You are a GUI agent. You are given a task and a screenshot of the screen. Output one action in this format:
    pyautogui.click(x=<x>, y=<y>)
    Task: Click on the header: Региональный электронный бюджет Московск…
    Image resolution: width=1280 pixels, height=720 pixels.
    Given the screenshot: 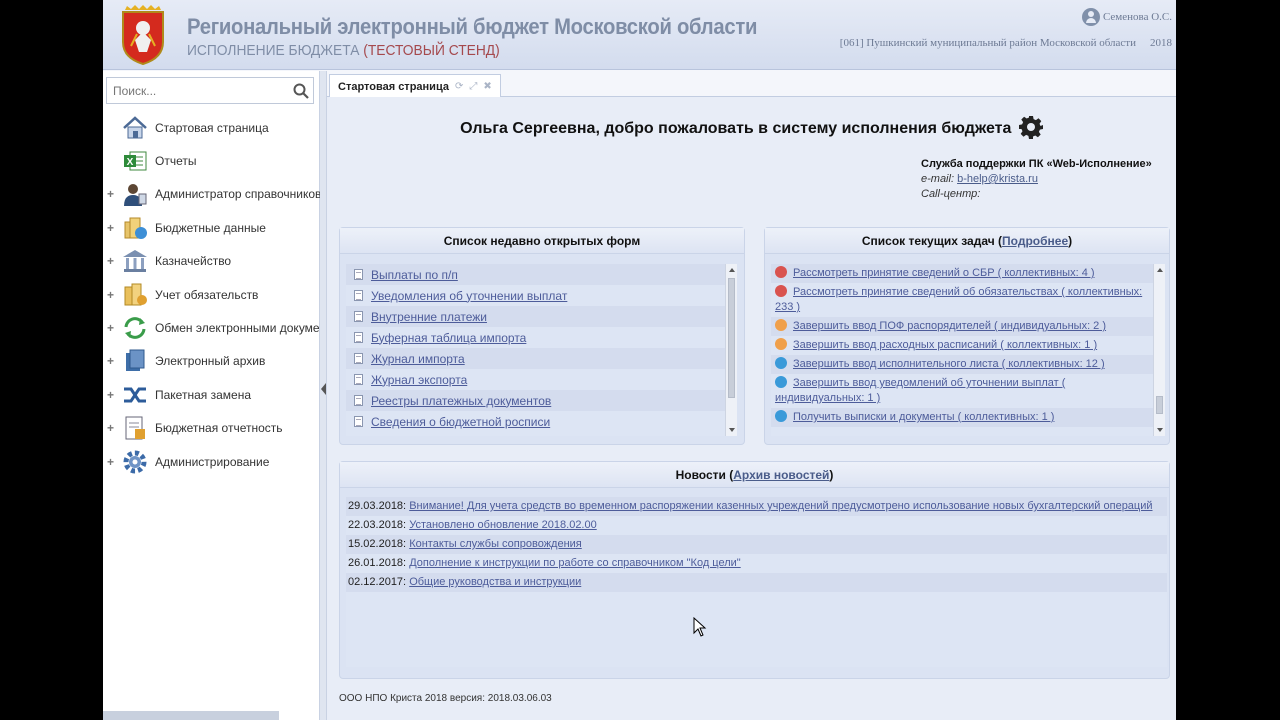 What is the action you would take?
    pyautogui.click(x=639, y=35)
    